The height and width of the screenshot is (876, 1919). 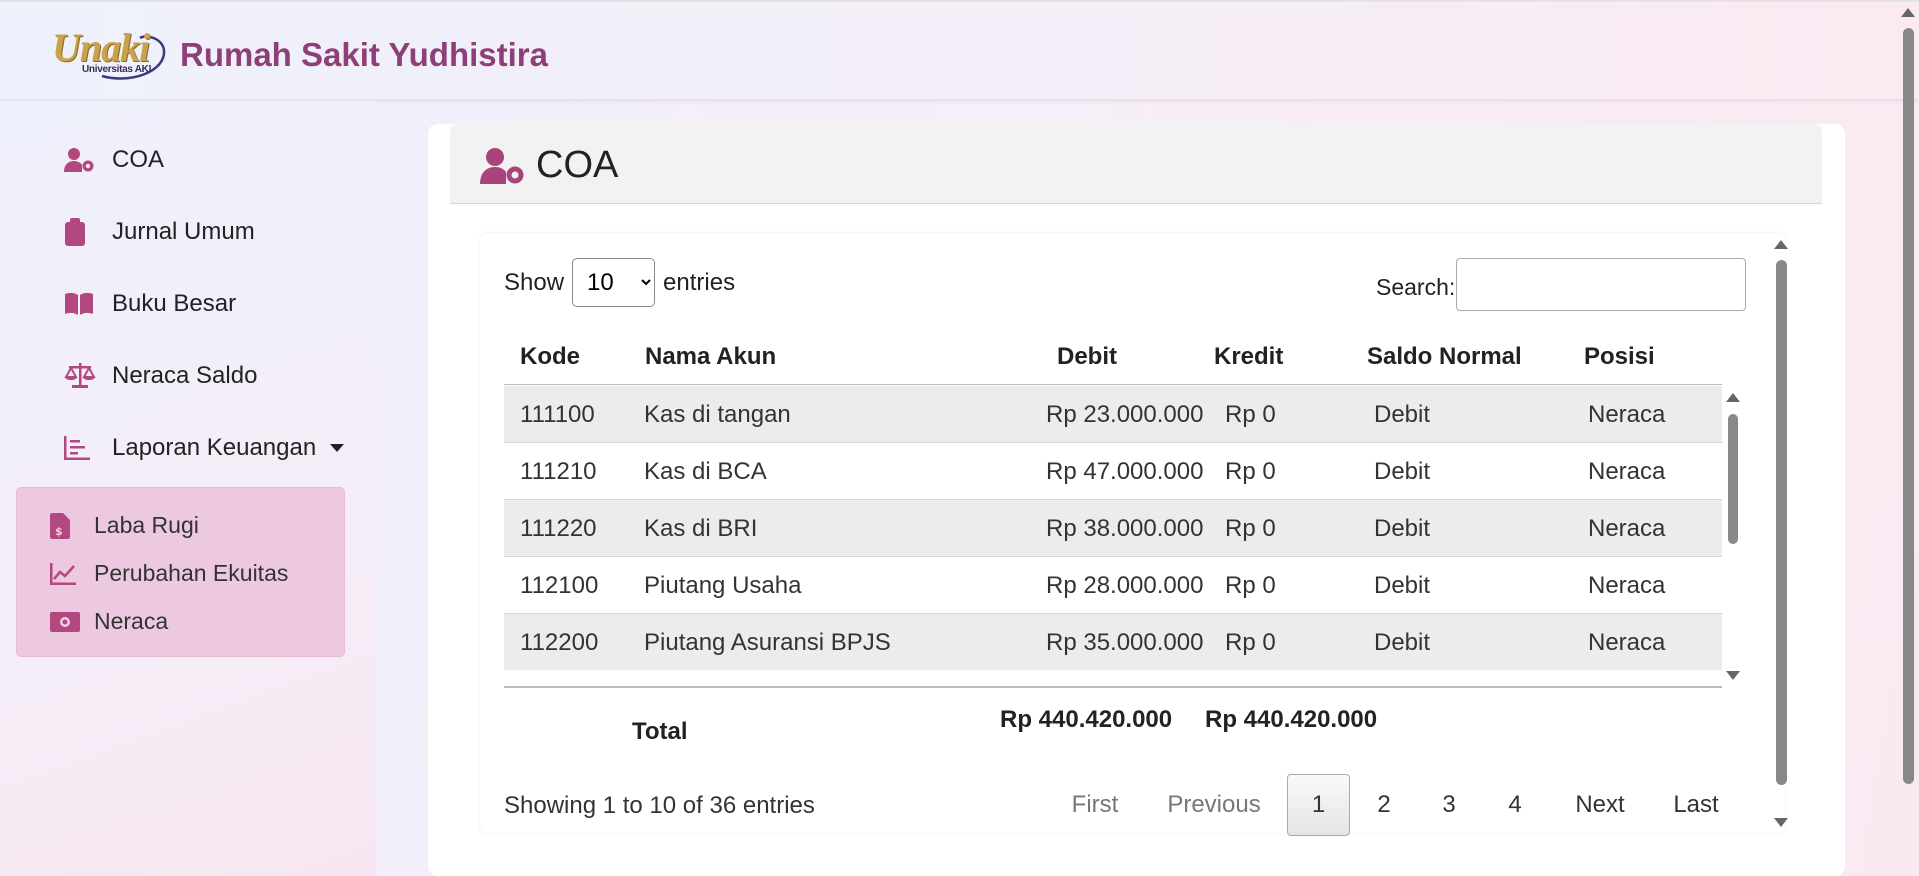 I want to click on cell-kode: 111100, so click(x=557, y=414).